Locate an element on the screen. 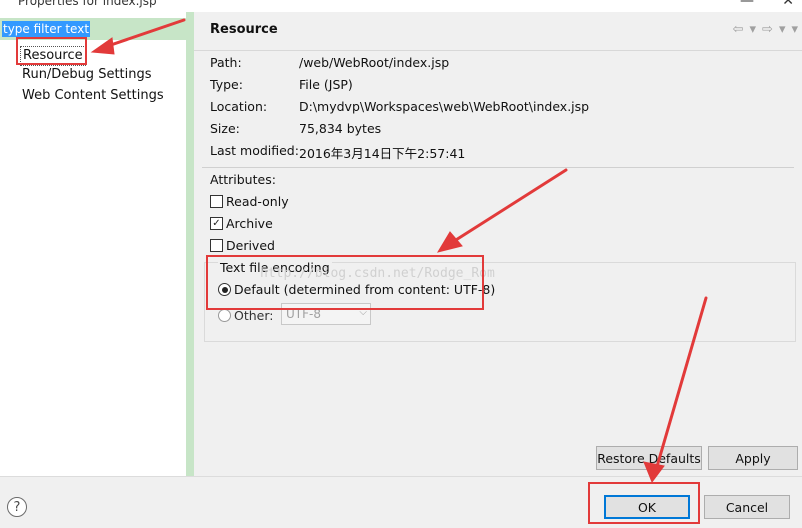 This screenshot has width=802, height=528. annotation-box-encoding is located at coordinates (345, 282).